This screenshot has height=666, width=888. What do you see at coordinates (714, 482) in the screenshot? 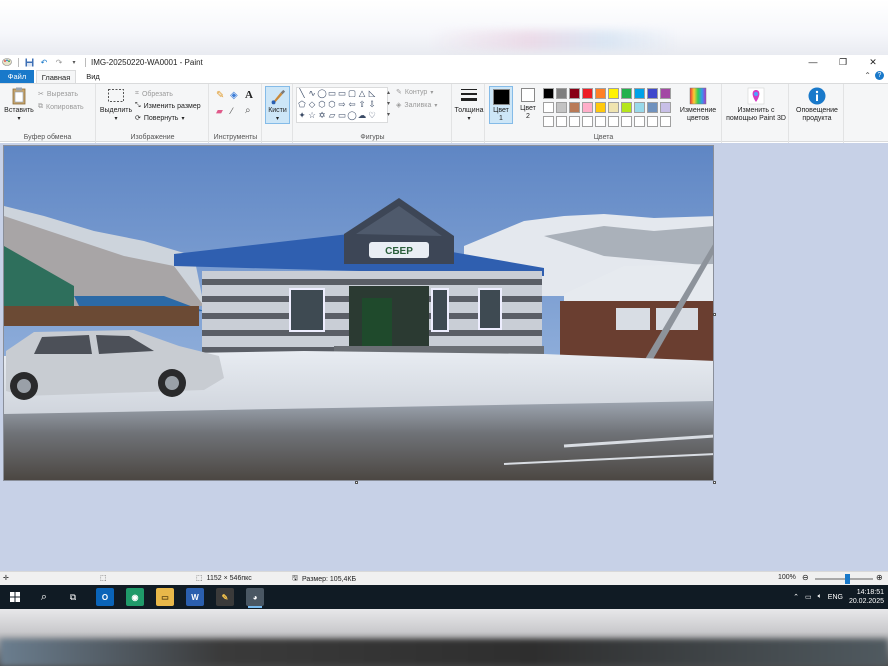
I see `canvas-resize-handle-corner` at bounding box center [714, 482].